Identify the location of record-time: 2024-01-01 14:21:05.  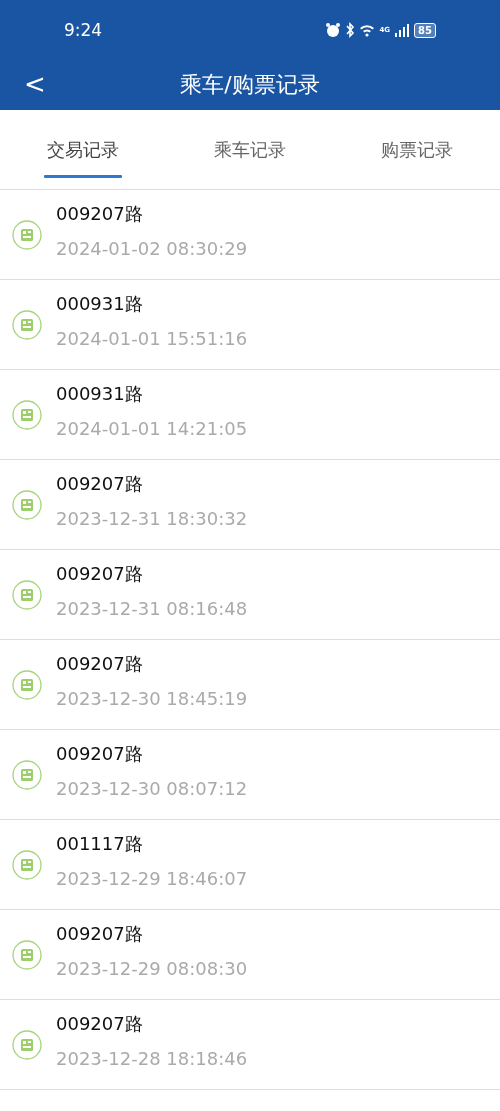
(152, 428).